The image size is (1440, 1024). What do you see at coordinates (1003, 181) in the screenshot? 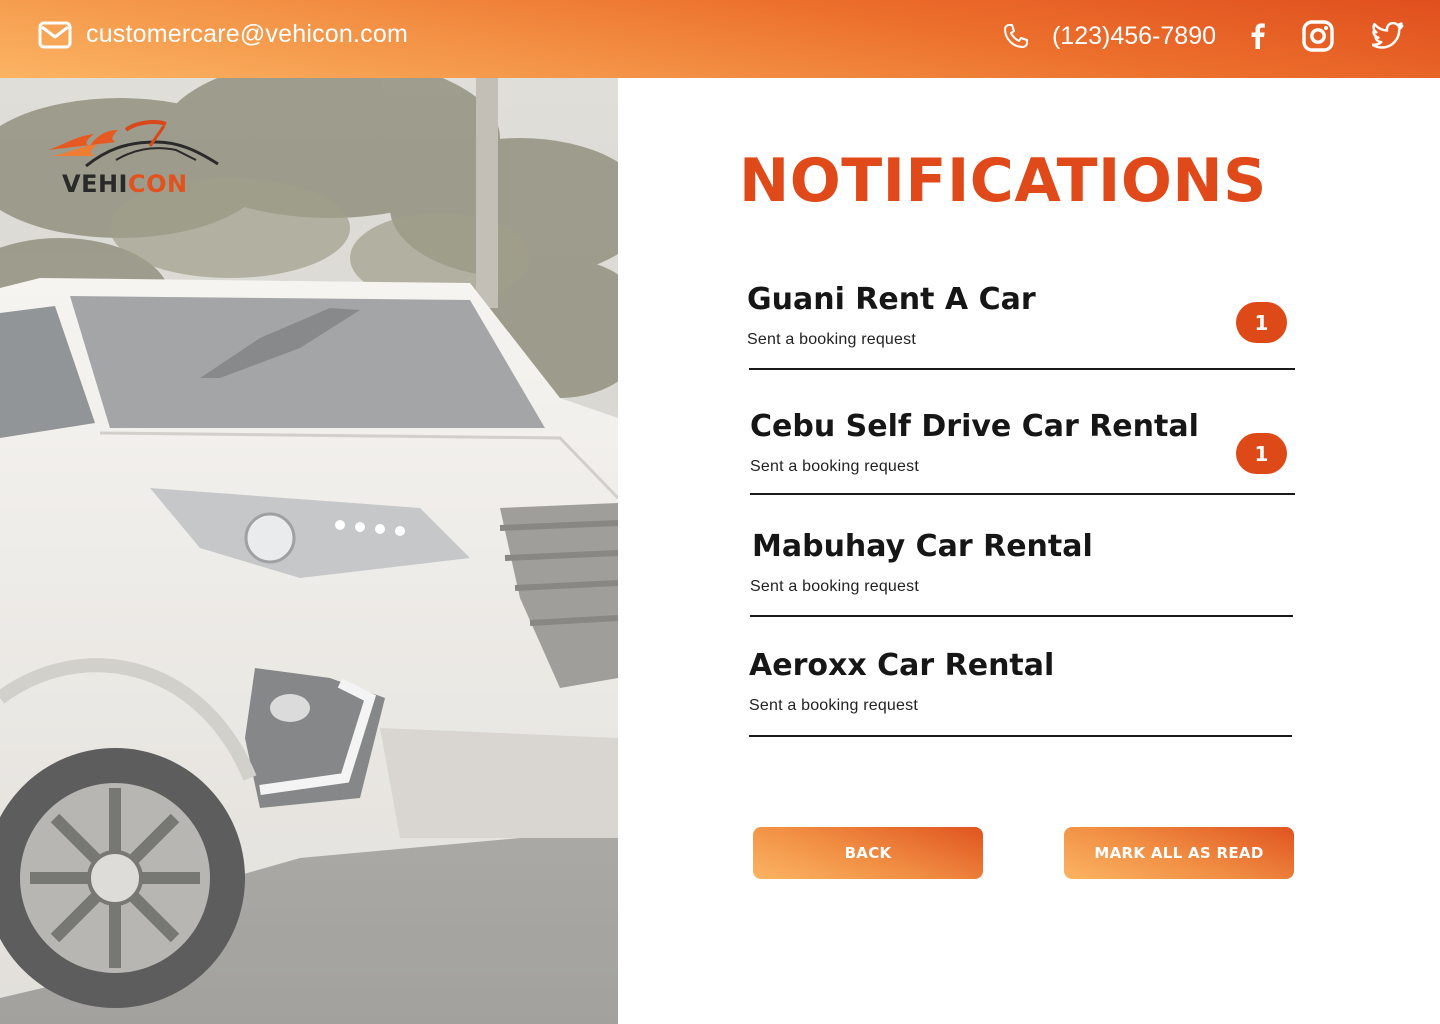
I see `page-title: NOTIFICATIONS` at bounding box center [1003, 181].